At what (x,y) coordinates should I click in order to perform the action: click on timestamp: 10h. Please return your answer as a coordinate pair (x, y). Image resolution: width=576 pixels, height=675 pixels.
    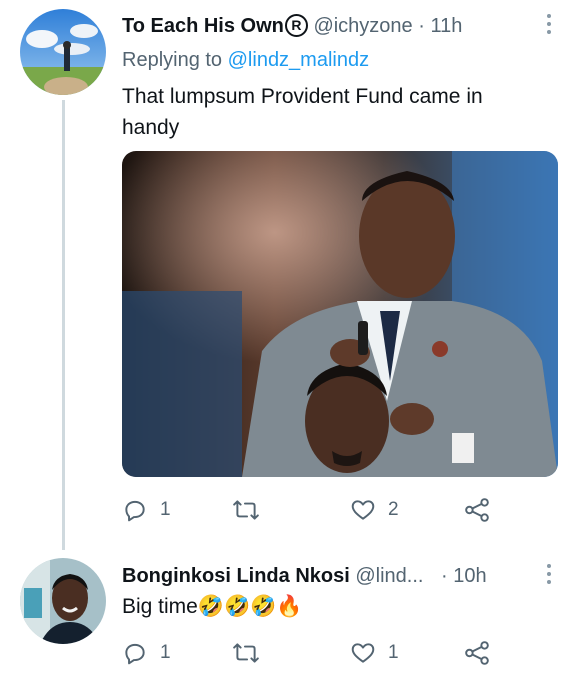
    Looking at the image, I should click on (469, 576).